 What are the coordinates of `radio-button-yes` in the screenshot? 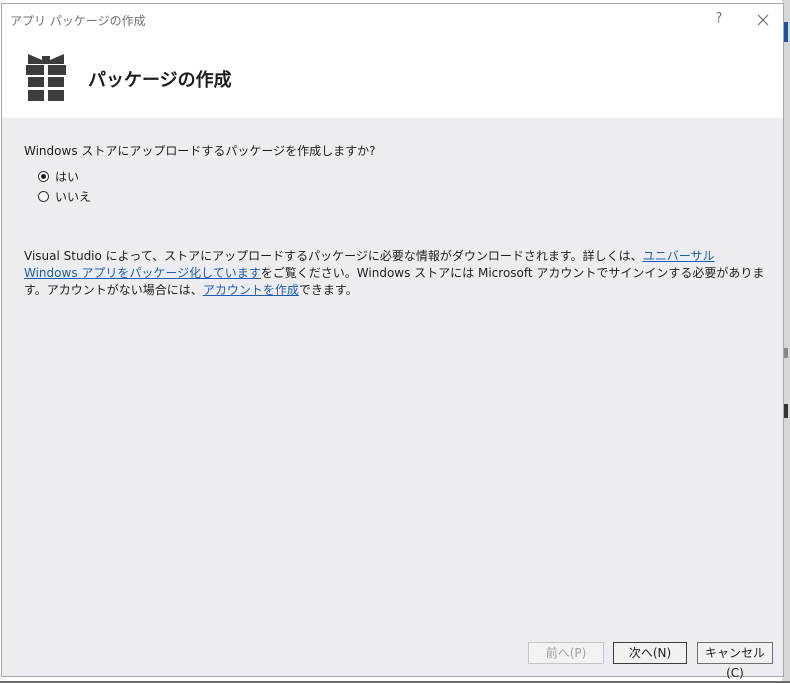 It's located at (43, 176).